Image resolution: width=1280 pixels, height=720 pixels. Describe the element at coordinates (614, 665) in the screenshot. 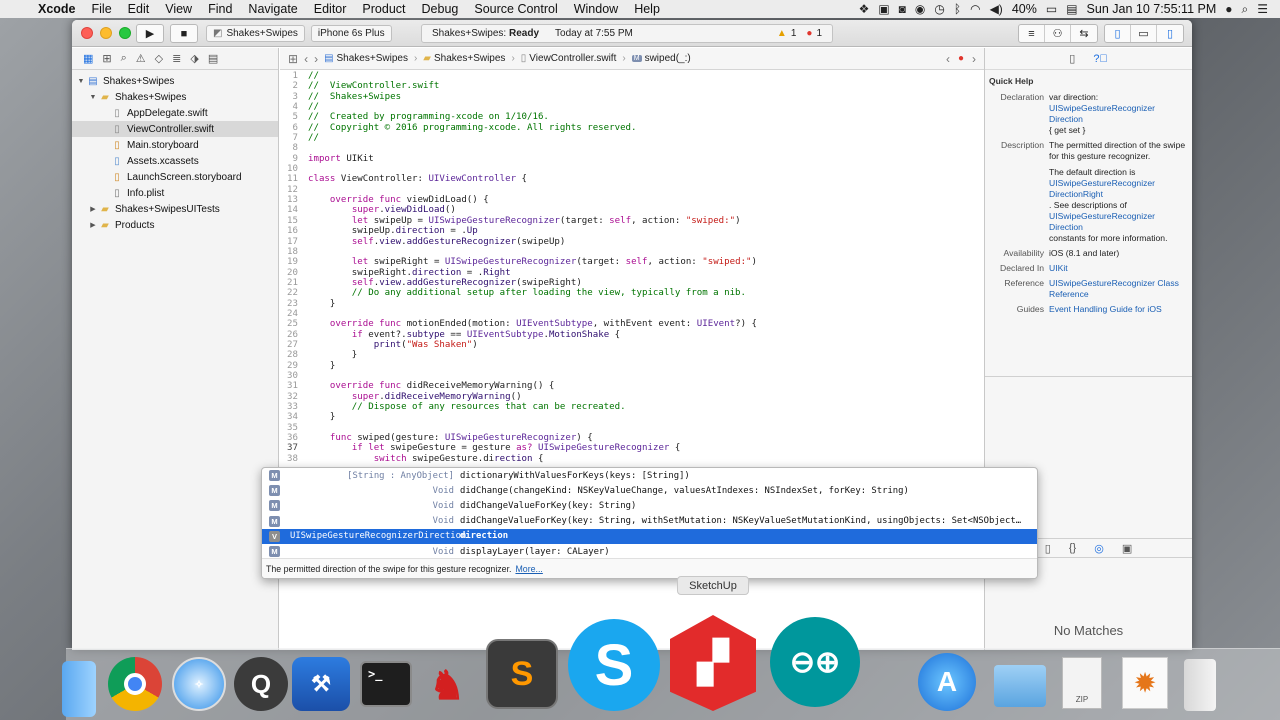

I see `skype-dock-icon: S` at that location.